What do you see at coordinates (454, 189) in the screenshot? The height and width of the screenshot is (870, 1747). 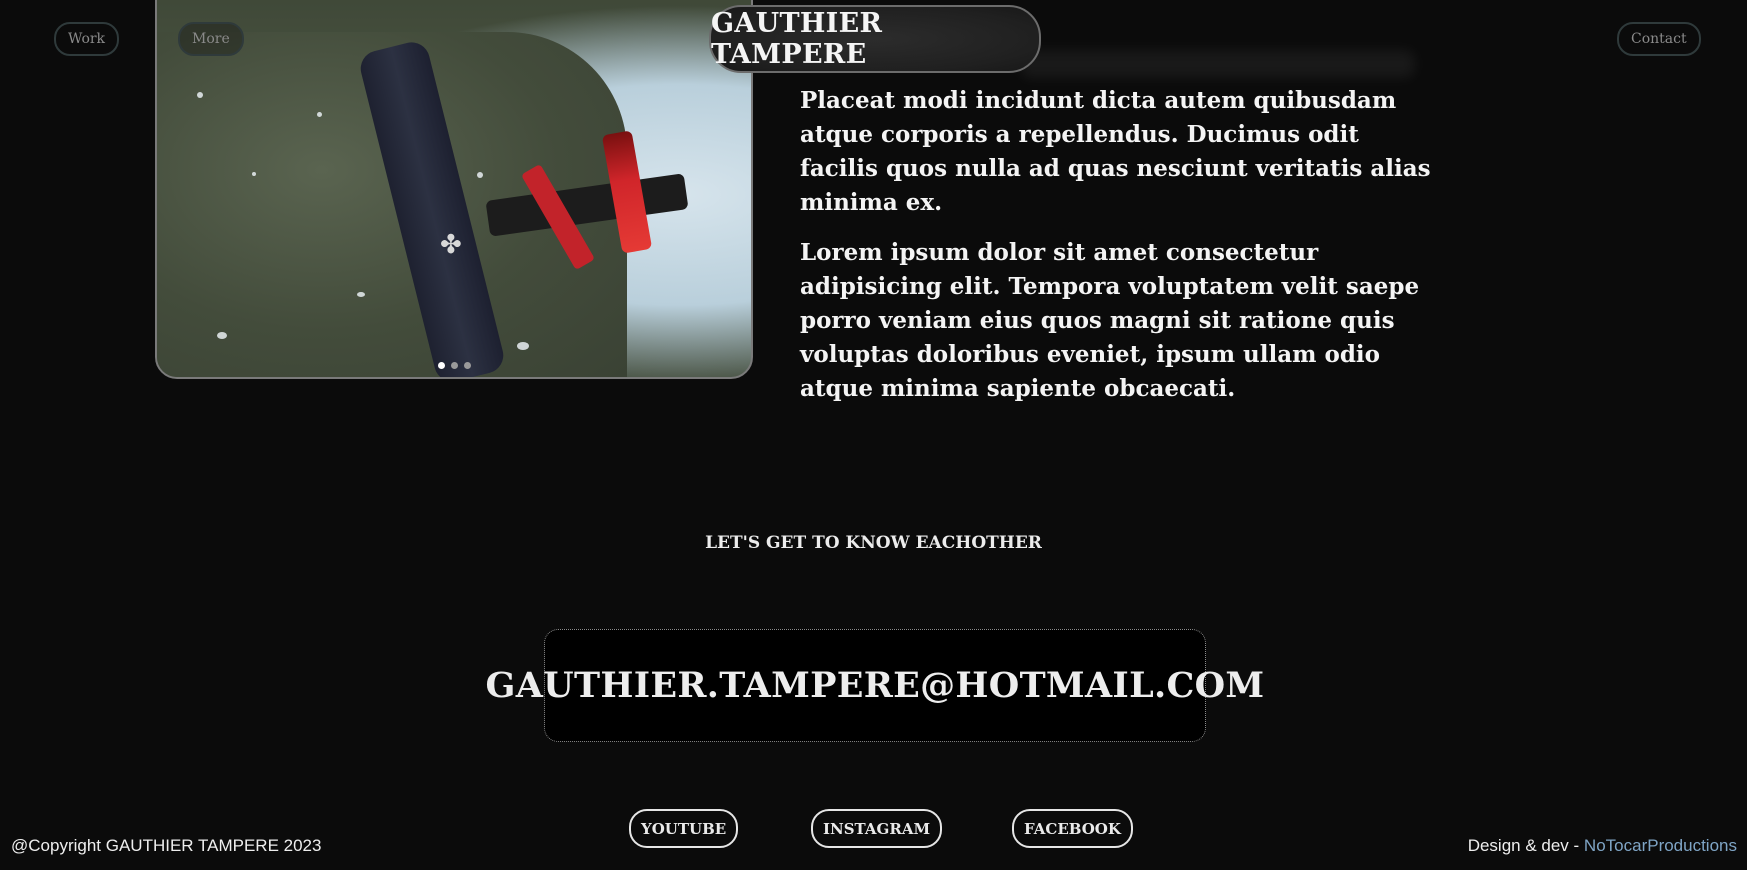 I see `photo-carousel: ✤` at bounding box center [454, 189].